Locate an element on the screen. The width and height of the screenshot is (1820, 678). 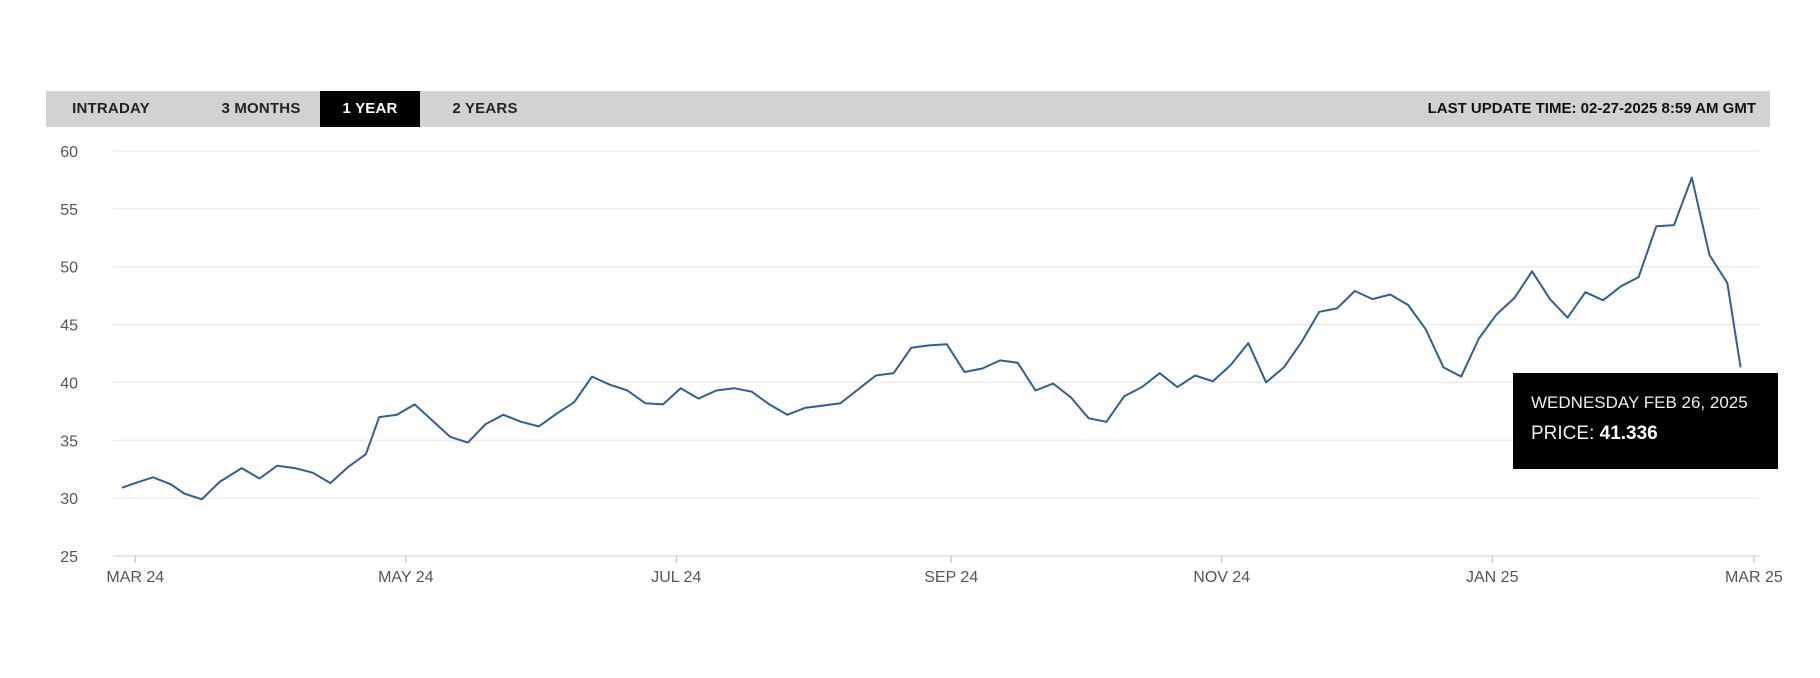
tooltip-price-value: 41.336 is located at coordinates (1628, 433).